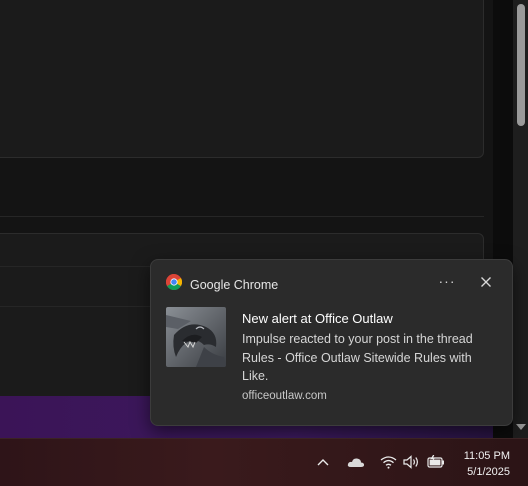  What do you see at coordinates (521, 427) in the screenshot?
I see `scroll-down-arrow-icon` at bounding box center [521, 427].